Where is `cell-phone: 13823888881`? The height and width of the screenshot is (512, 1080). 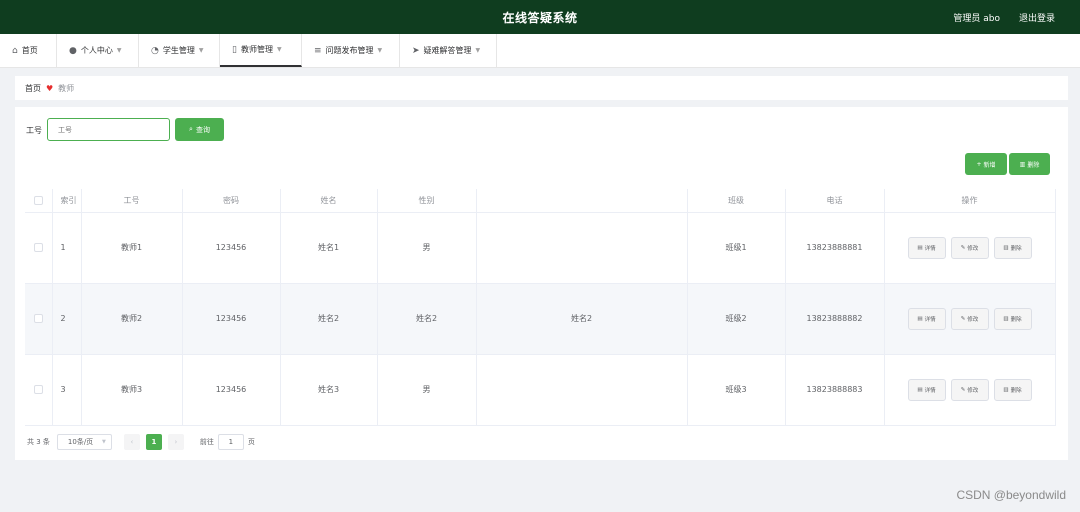 cell-phone: 13823888881 is located at coordinates (835, 248).